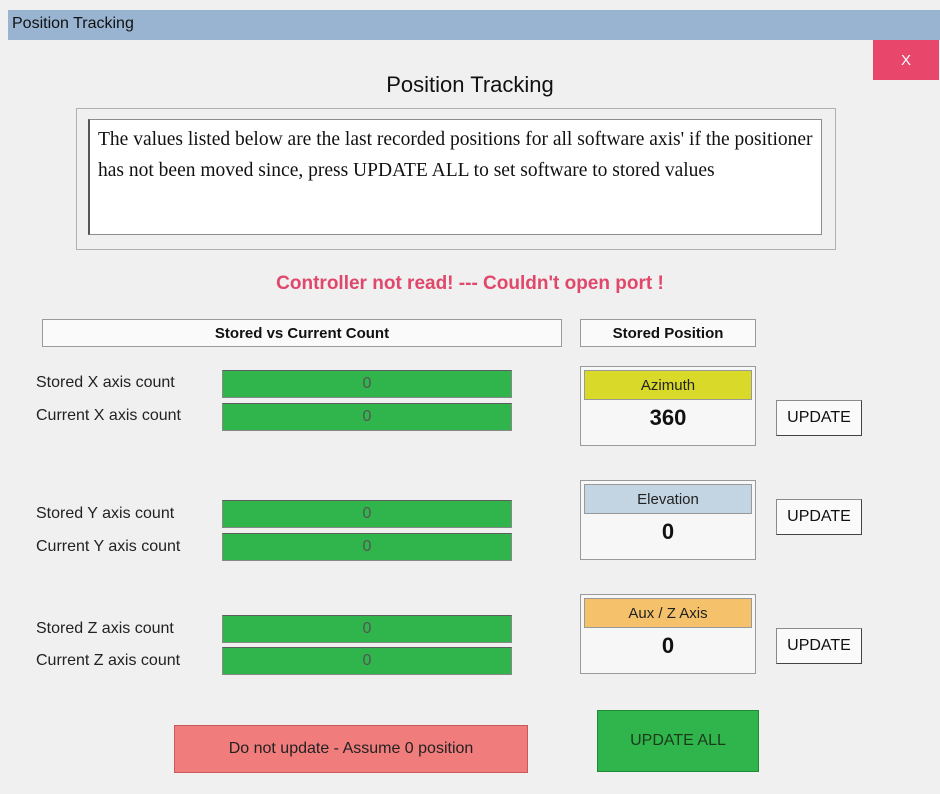  I want to click on aux-z-caption: Aux / Z Axis, so click(668, 613).